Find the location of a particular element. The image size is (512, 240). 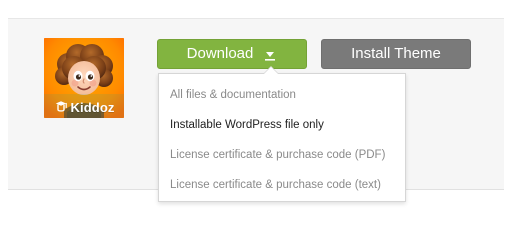

kiddoz-logo-icon is located at coordinates (61, 106).